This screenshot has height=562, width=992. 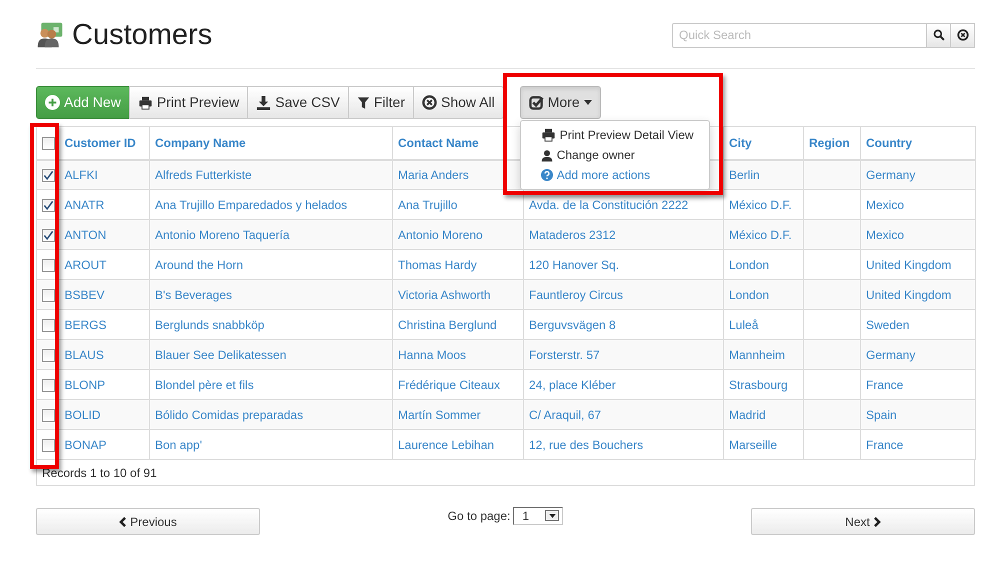 What do you see at coordinates (747, 415) in the screenshot?
I see `table-cell: Madrid` at bounding box center [747, 415].